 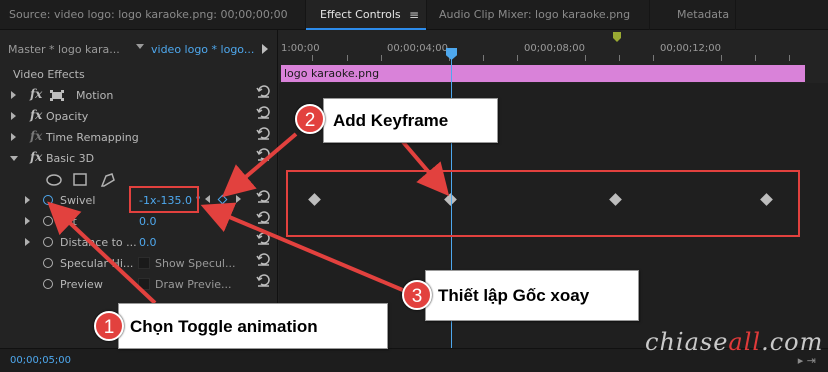 I want to click on annotation-3-text: Thiết lập Gốc xoay, so click(x=514, y=295).